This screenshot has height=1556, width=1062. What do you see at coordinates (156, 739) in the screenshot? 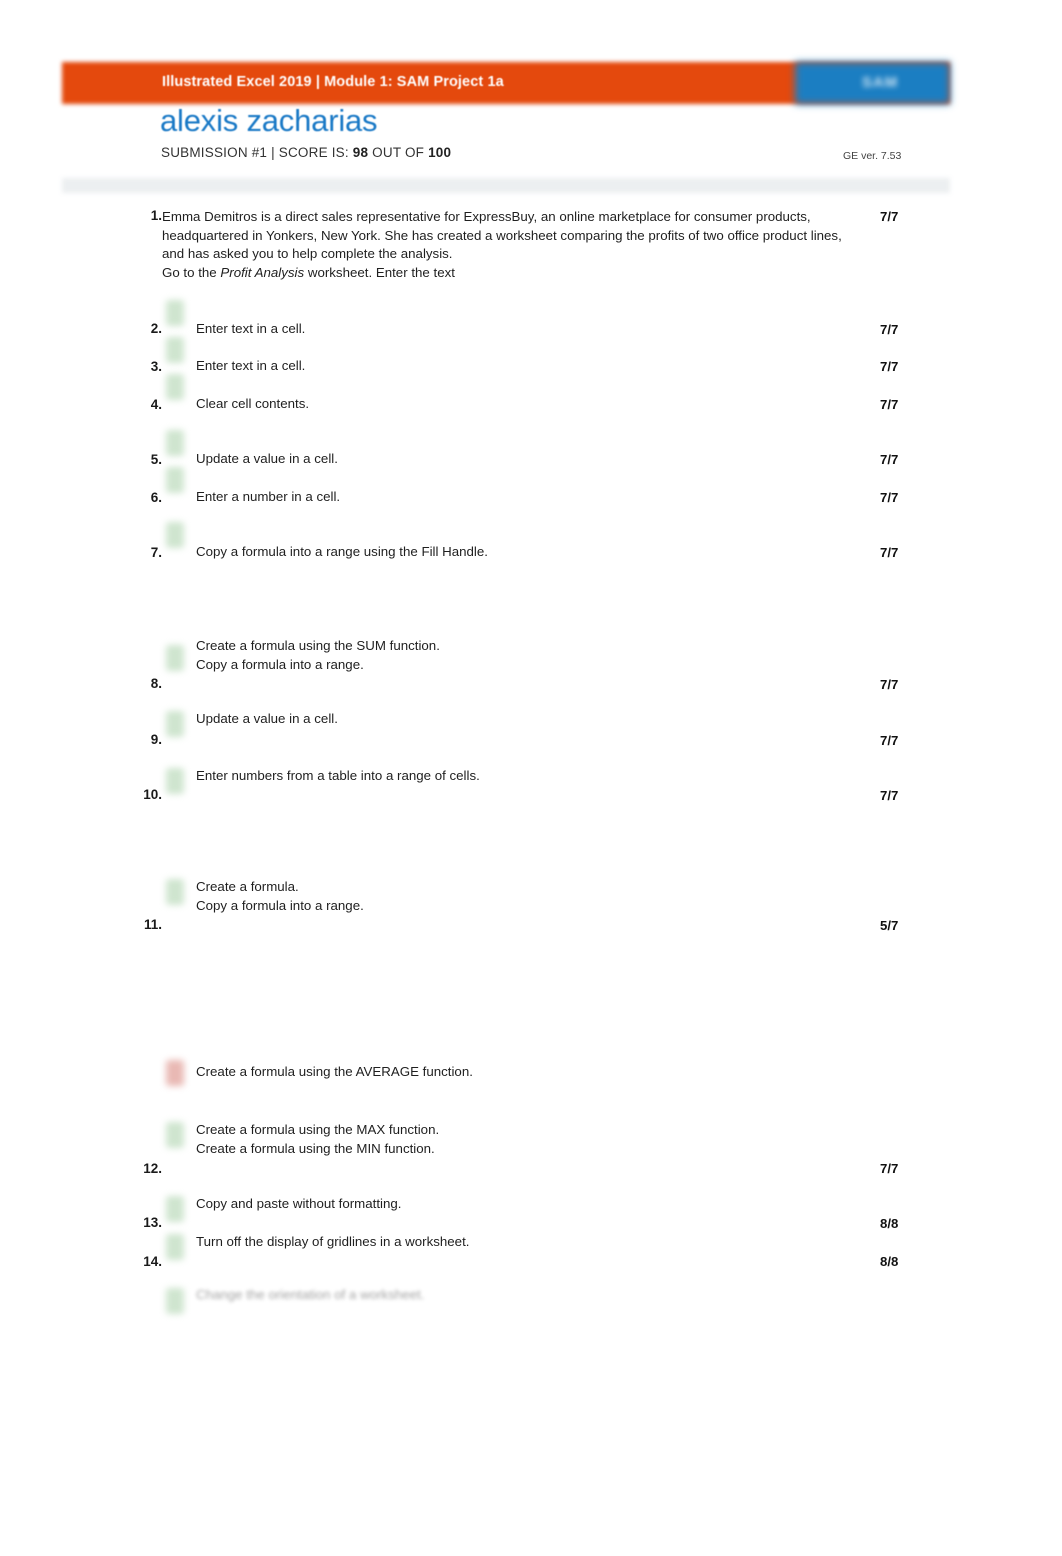
I see `task-number: 9.` at bounding box center [156, 739].